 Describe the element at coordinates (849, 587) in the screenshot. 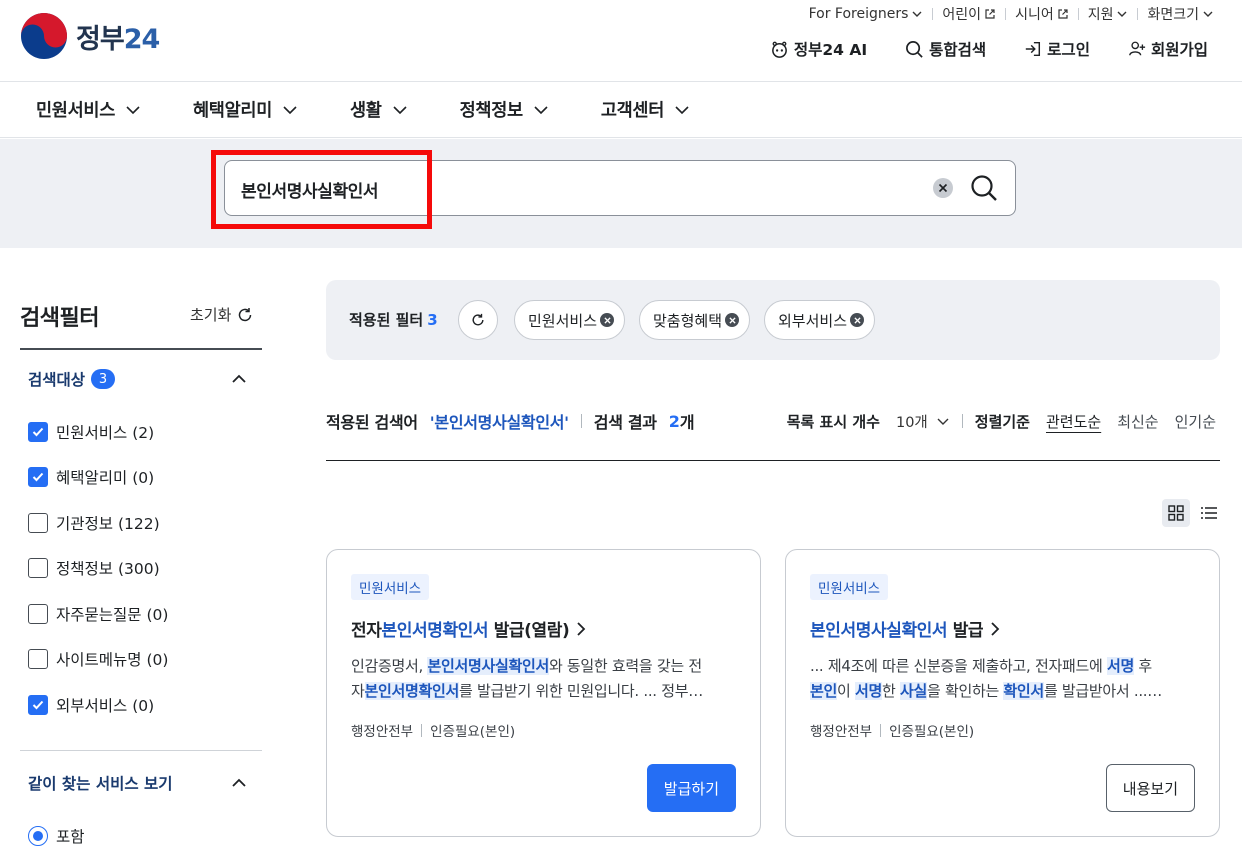

I see `category-badge: 민원서비스` at that location.